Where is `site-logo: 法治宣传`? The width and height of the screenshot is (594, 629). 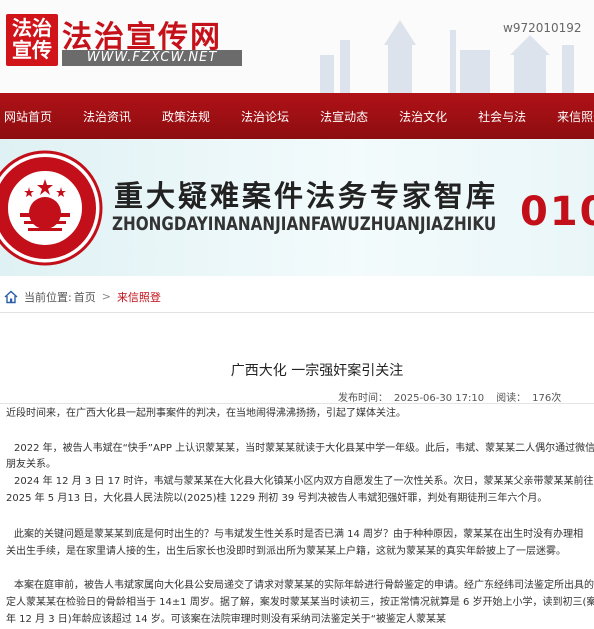 site-logo: 法治宣传 is located at coordinates (32, 40).